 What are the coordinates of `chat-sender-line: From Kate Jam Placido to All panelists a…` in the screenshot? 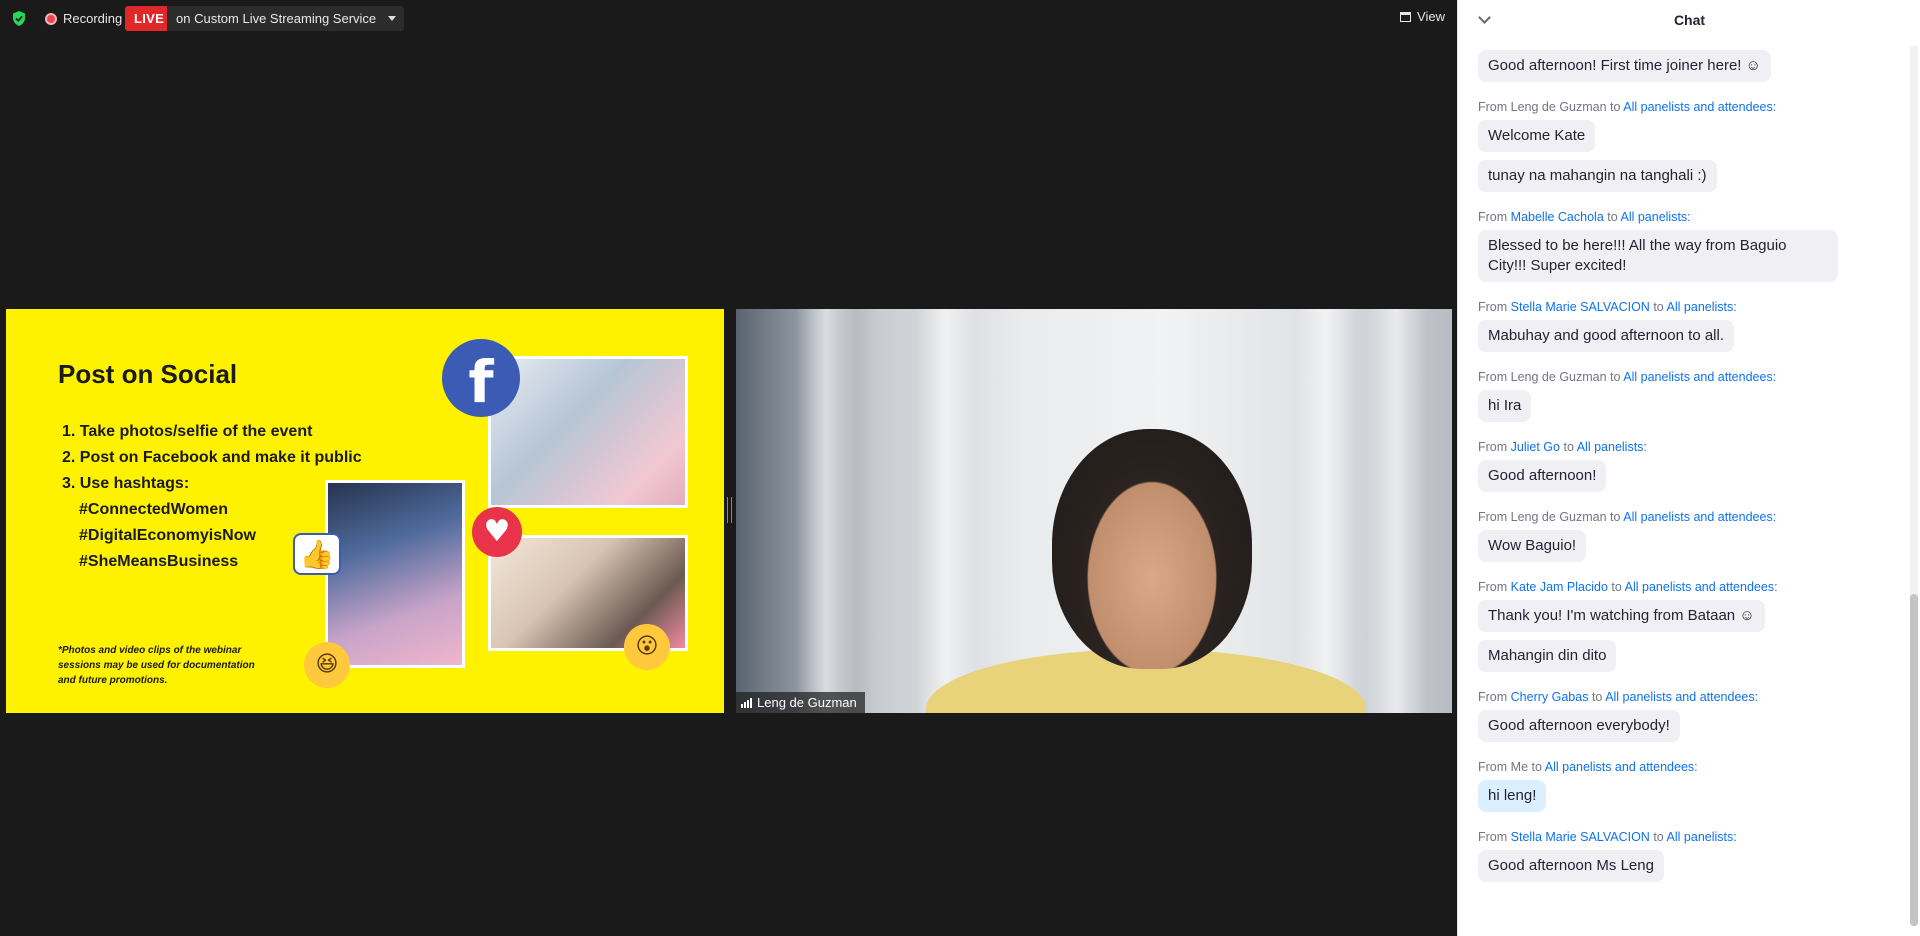 It's located at (1683, 587).